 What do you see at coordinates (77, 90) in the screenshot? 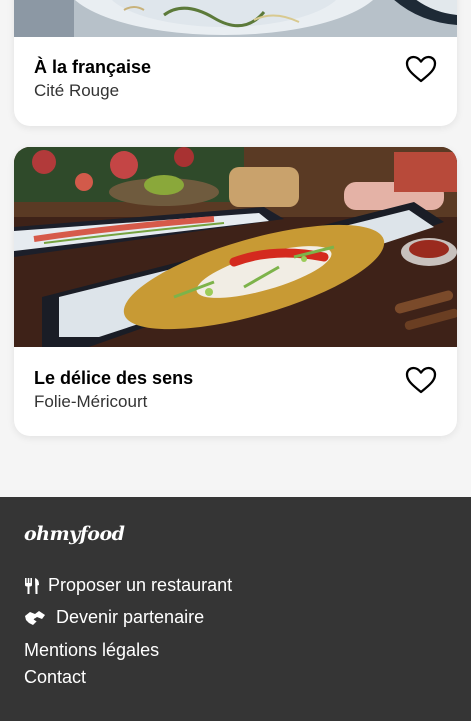
I see `restaurant-location: Cité Rouge` at bounding box center [77, 90].